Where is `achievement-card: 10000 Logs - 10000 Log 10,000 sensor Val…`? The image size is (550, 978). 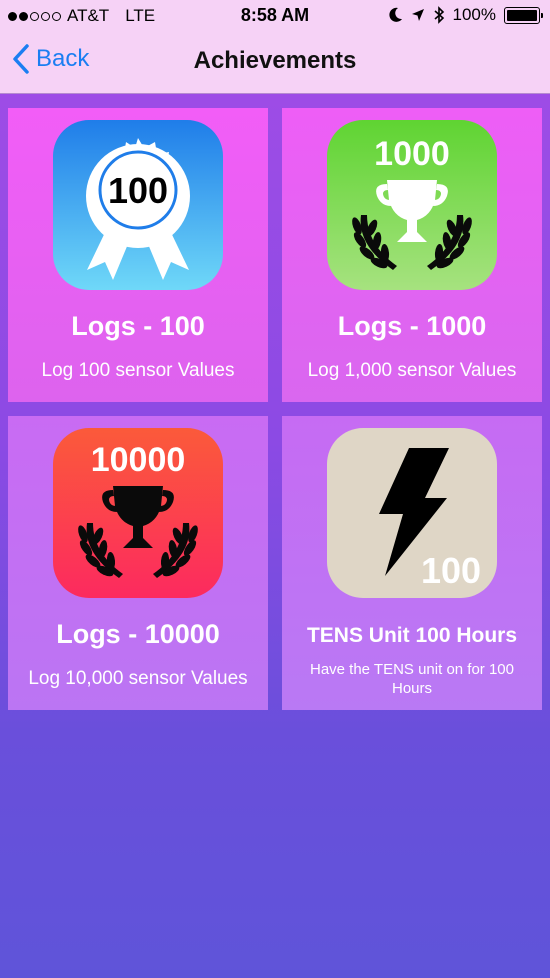
achievement-card: 10000 Logs - 10000 Log 10,000 sensor Val… is located at coordinates (138, 563).